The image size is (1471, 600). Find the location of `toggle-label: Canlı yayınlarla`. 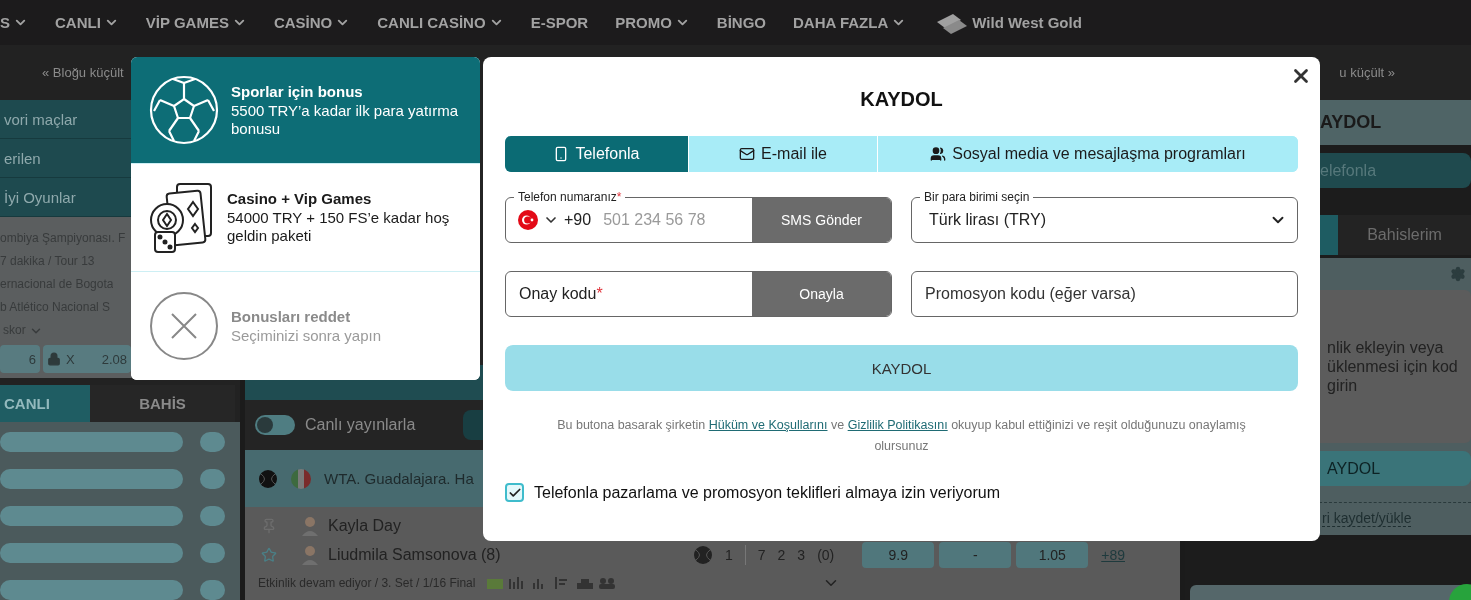

toggle-label: Canlı yayınlarla is located at coordinates (360, 425).